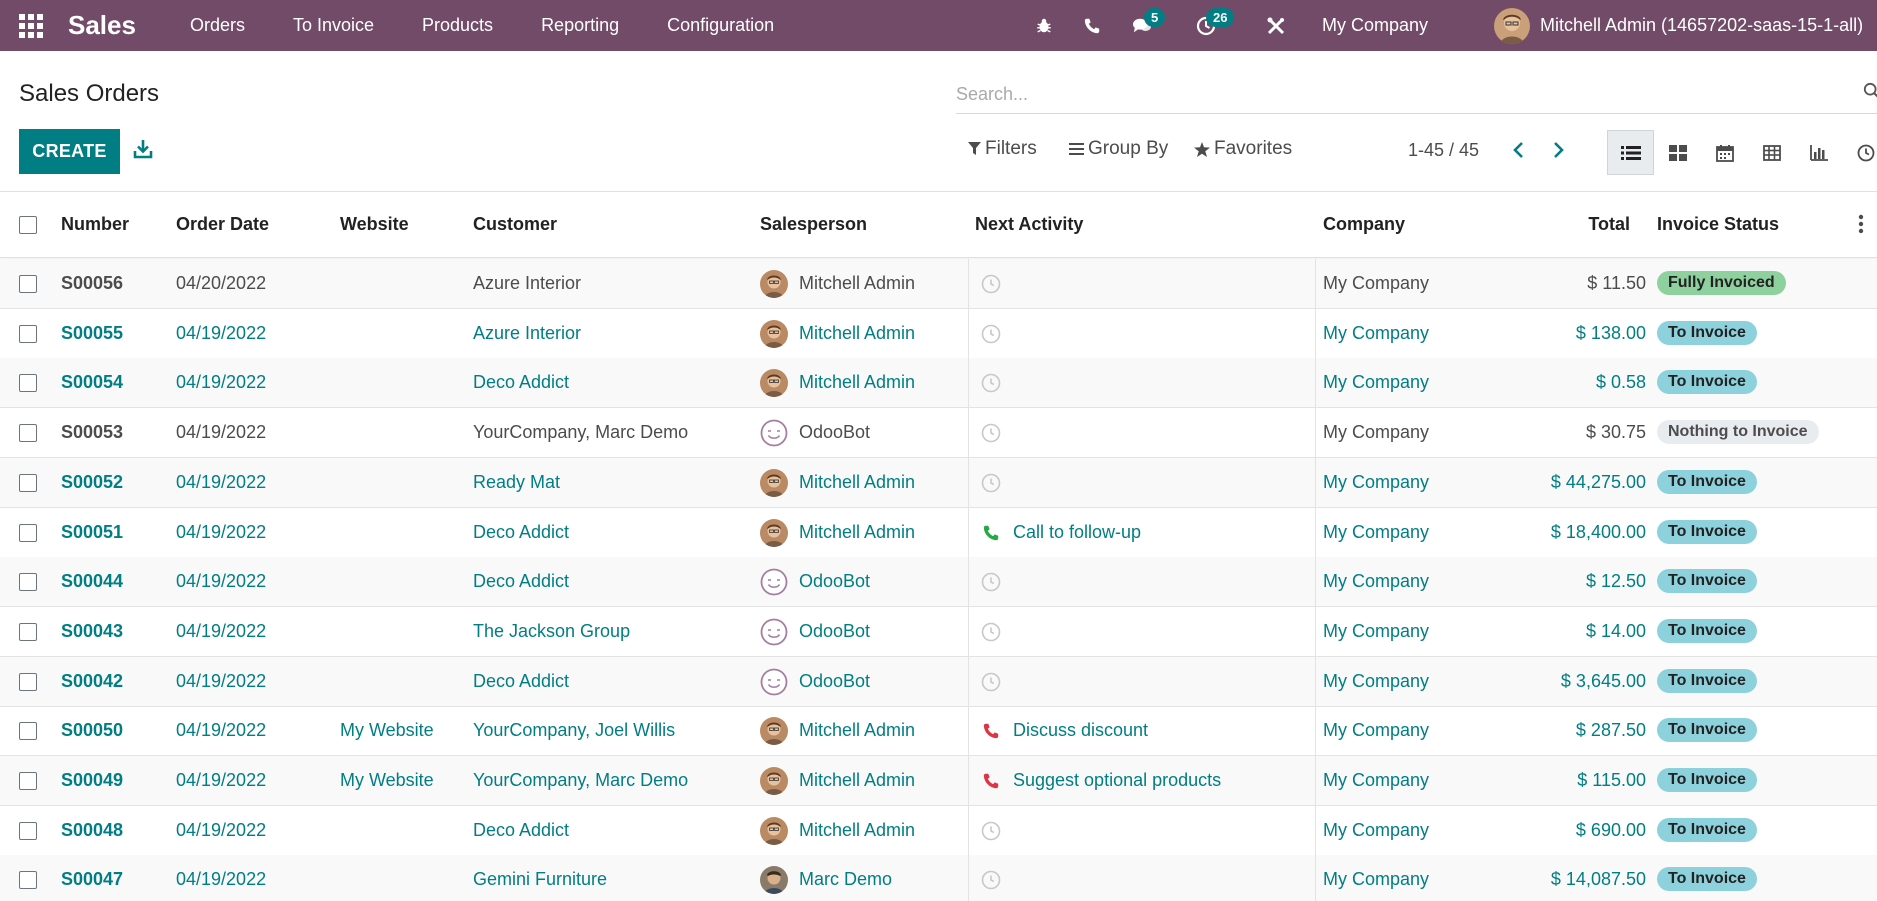 Image resolution: width=1877 pixels, height=901 pixels. Describe the element at coordinates (1002, 149) in the screenshot. I see `filters-button: Filters` at that location.